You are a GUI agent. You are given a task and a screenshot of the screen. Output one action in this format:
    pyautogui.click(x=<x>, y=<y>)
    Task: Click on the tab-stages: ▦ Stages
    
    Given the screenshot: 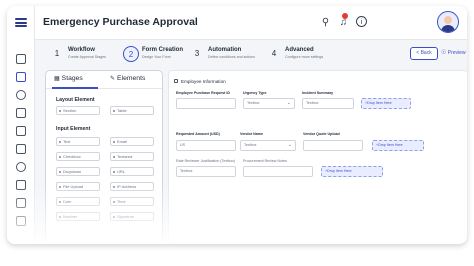 What is the action you would take?
    pyautogui.click(x=68, y=78)
    